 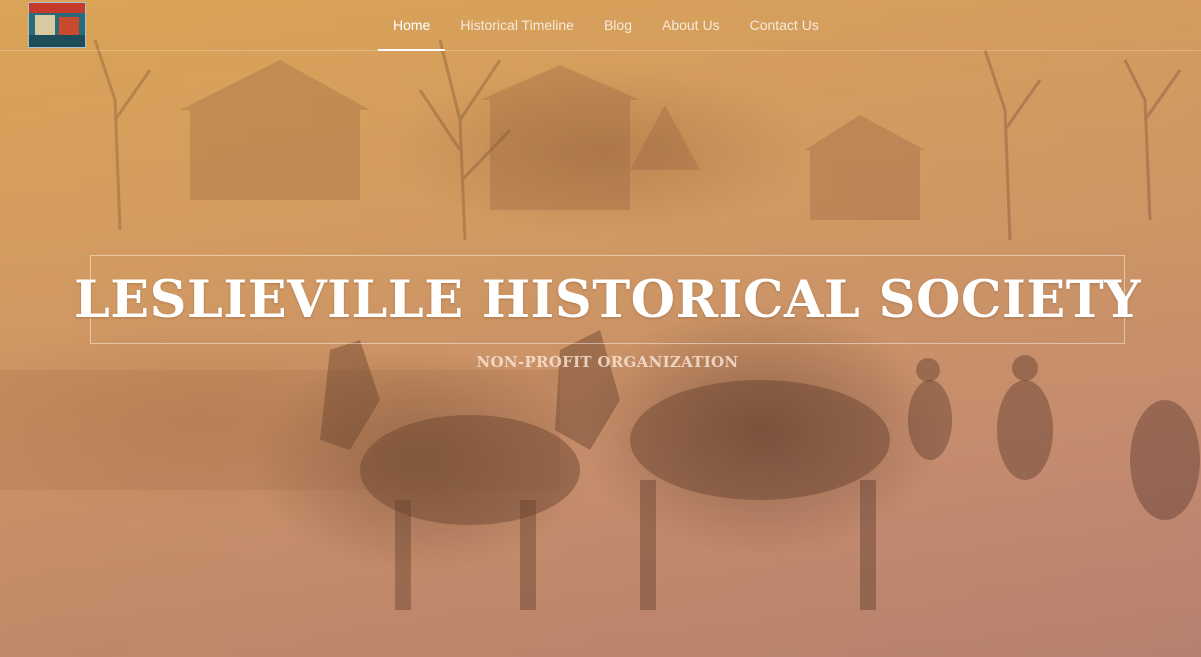 What do you see at coordinates (607, 362) in the screenshot?
I see `site-subtitle: NON-PROFIT ORGANIZATION` at bounding box center [607, 362].